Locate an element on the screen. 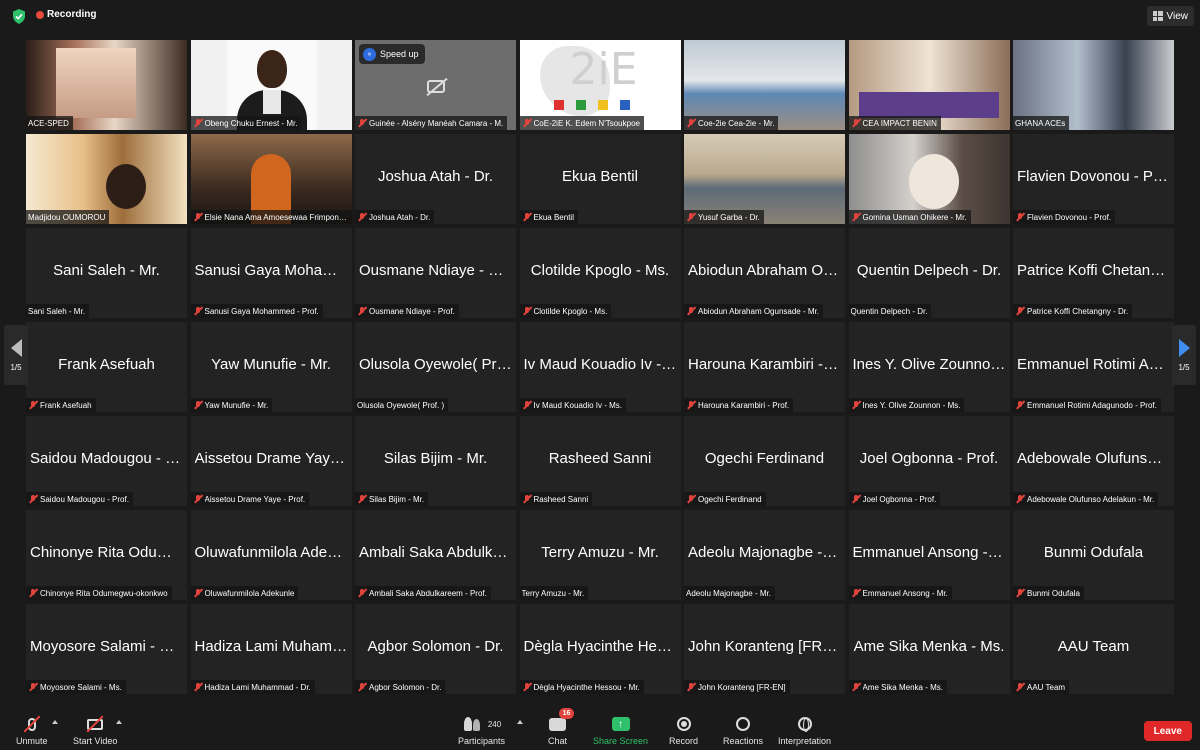  participant-tile: Rasheed Sanni Rasheed Sanni is located at coordinates (600, 461).